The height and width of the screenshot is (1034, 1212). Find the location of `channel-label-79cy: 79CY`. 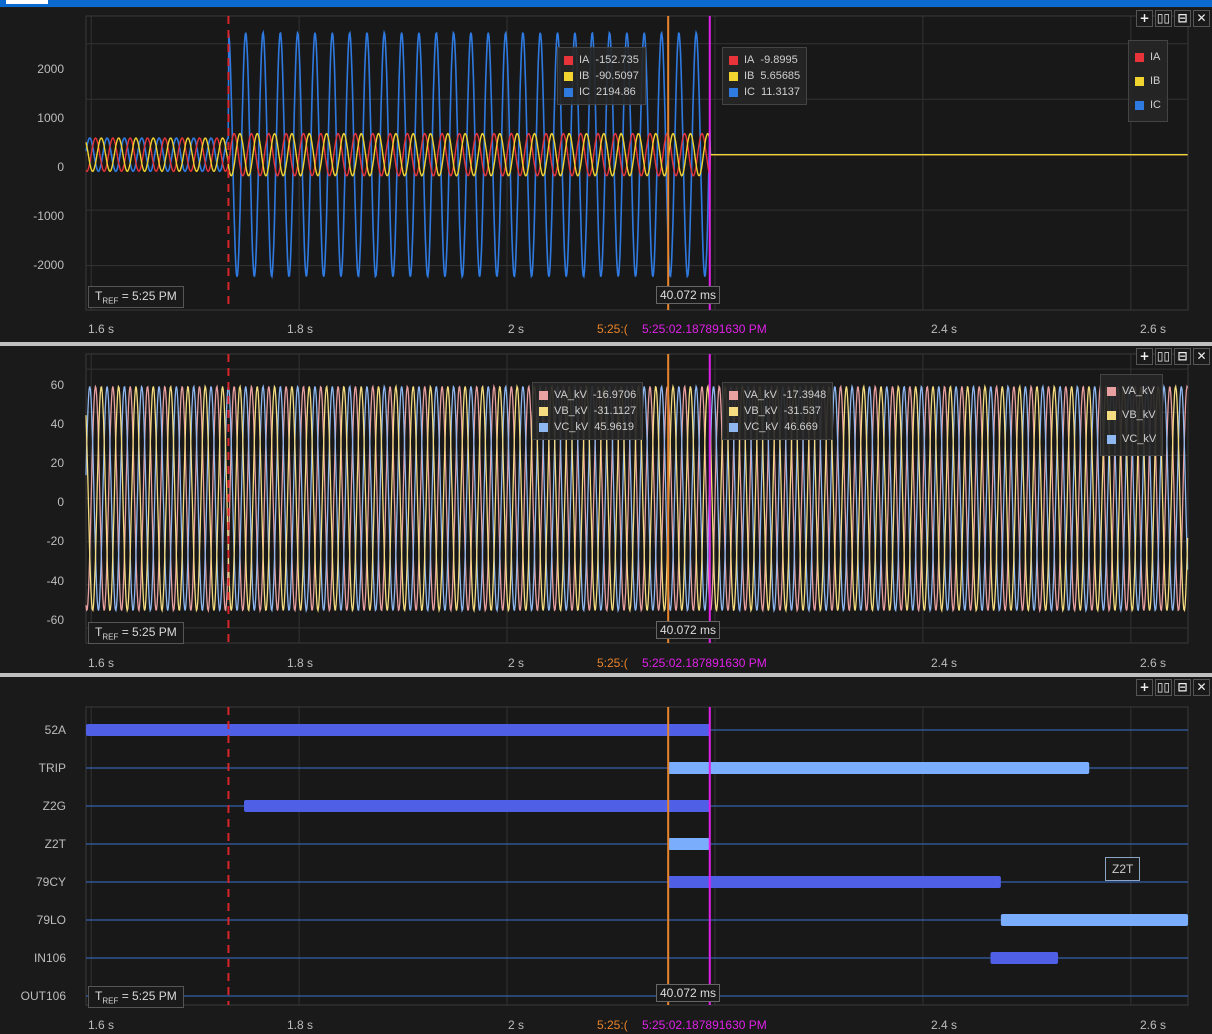

channel-label-79cy: 79CY is located at coordinates (50, 882).